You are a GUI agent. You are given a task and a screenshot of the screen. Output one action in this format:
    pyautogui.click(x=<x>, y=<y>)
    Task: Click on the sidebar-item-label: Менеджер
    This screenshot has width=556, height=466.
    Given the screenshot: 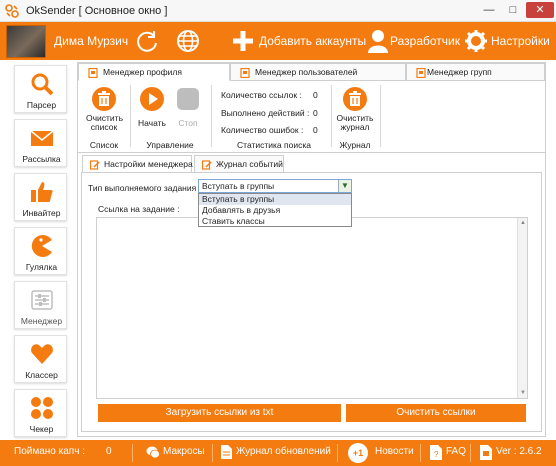 What is the action you would take?
    pyautogui.click(x=41, y=321)
    